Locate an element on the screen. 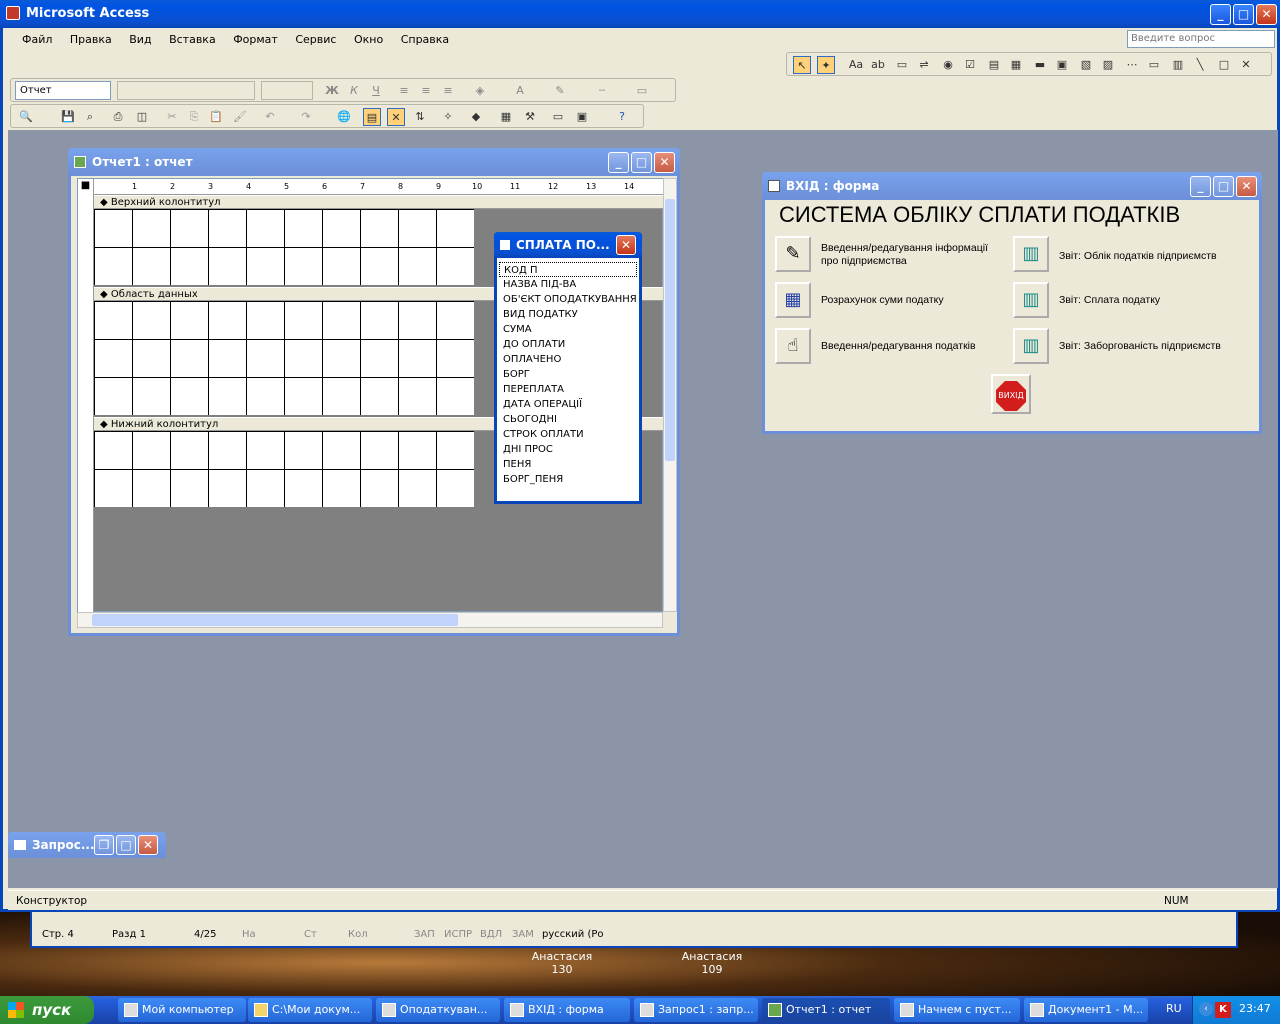 The width and height of the screenshot is (1280, 1024). taskbar-item-active: Отчет1 : отчет is located at coordinates (826, 1010).